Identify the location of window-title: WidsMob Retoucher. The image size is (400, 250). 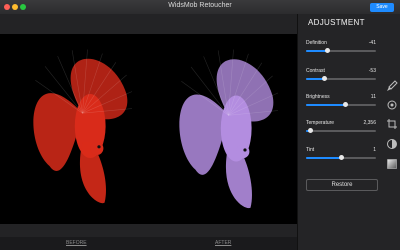
(200, 5).